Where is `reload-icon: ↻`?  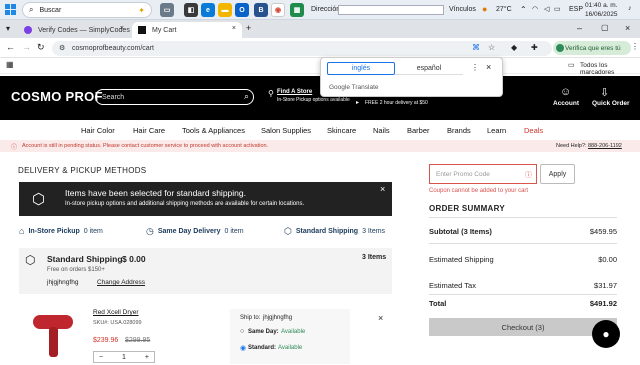
reload-icon: ↻ is located at coordinates (41, 47).